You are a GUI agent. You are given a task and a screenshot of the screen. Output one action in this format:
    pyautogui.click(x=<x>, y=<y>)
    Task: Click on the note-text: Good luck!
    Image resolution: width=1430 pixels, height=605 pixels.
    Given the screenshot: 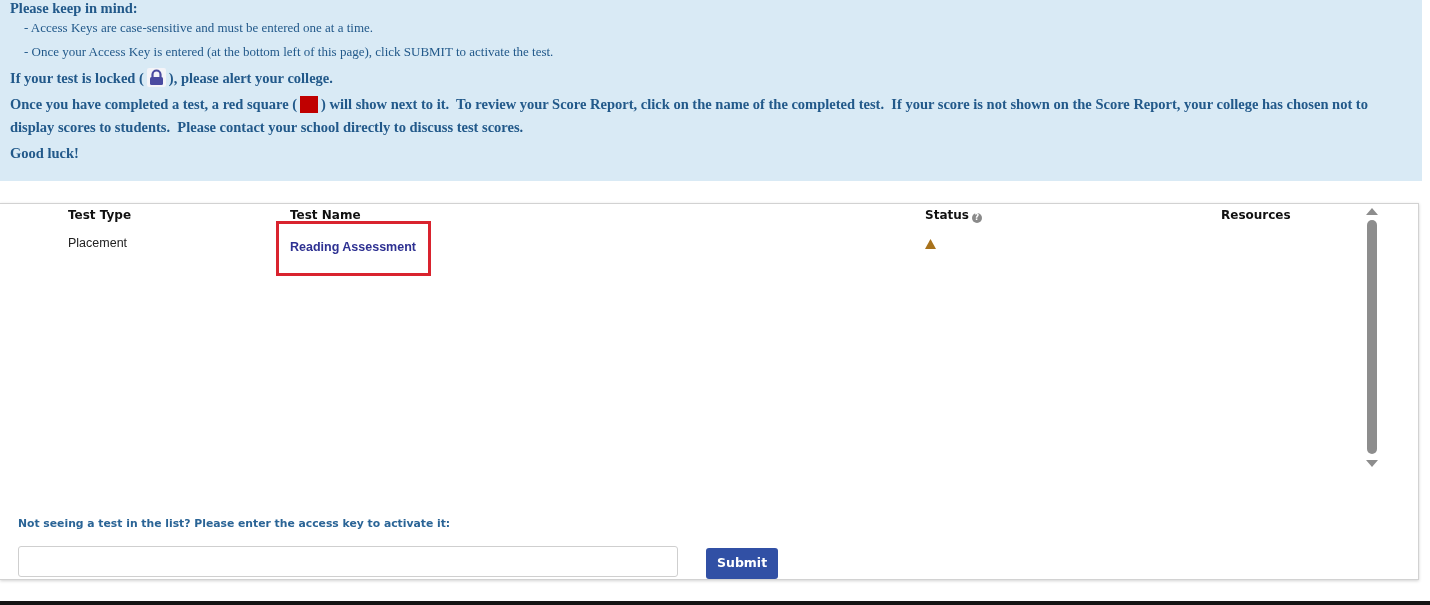 What is the action you would take?
    pyautogui.click(x=44, y=153)
    